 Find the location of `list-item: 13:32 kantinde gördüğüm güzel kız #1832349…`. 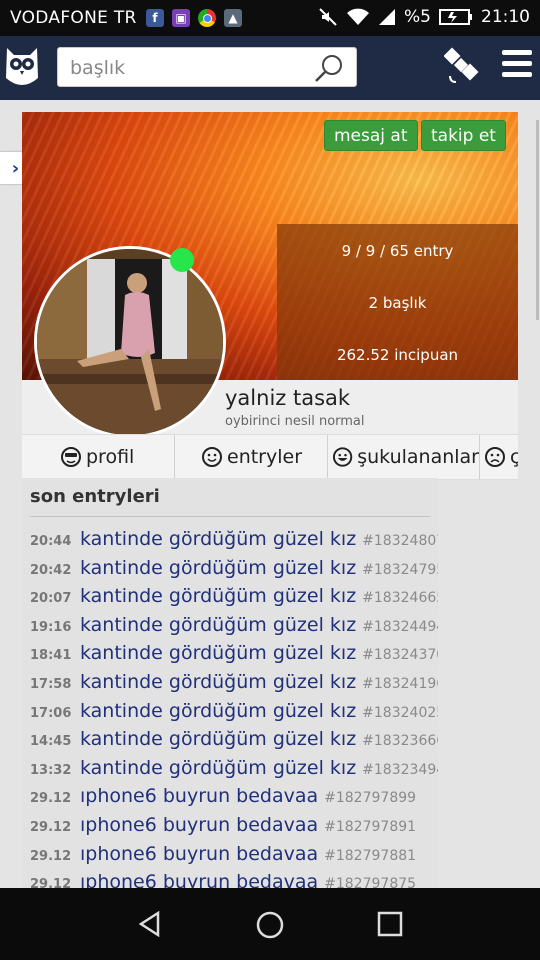

list-item: 13:32 kantinde gördüğüm güzel kız #1832349… is located at coordinates (234, 771).